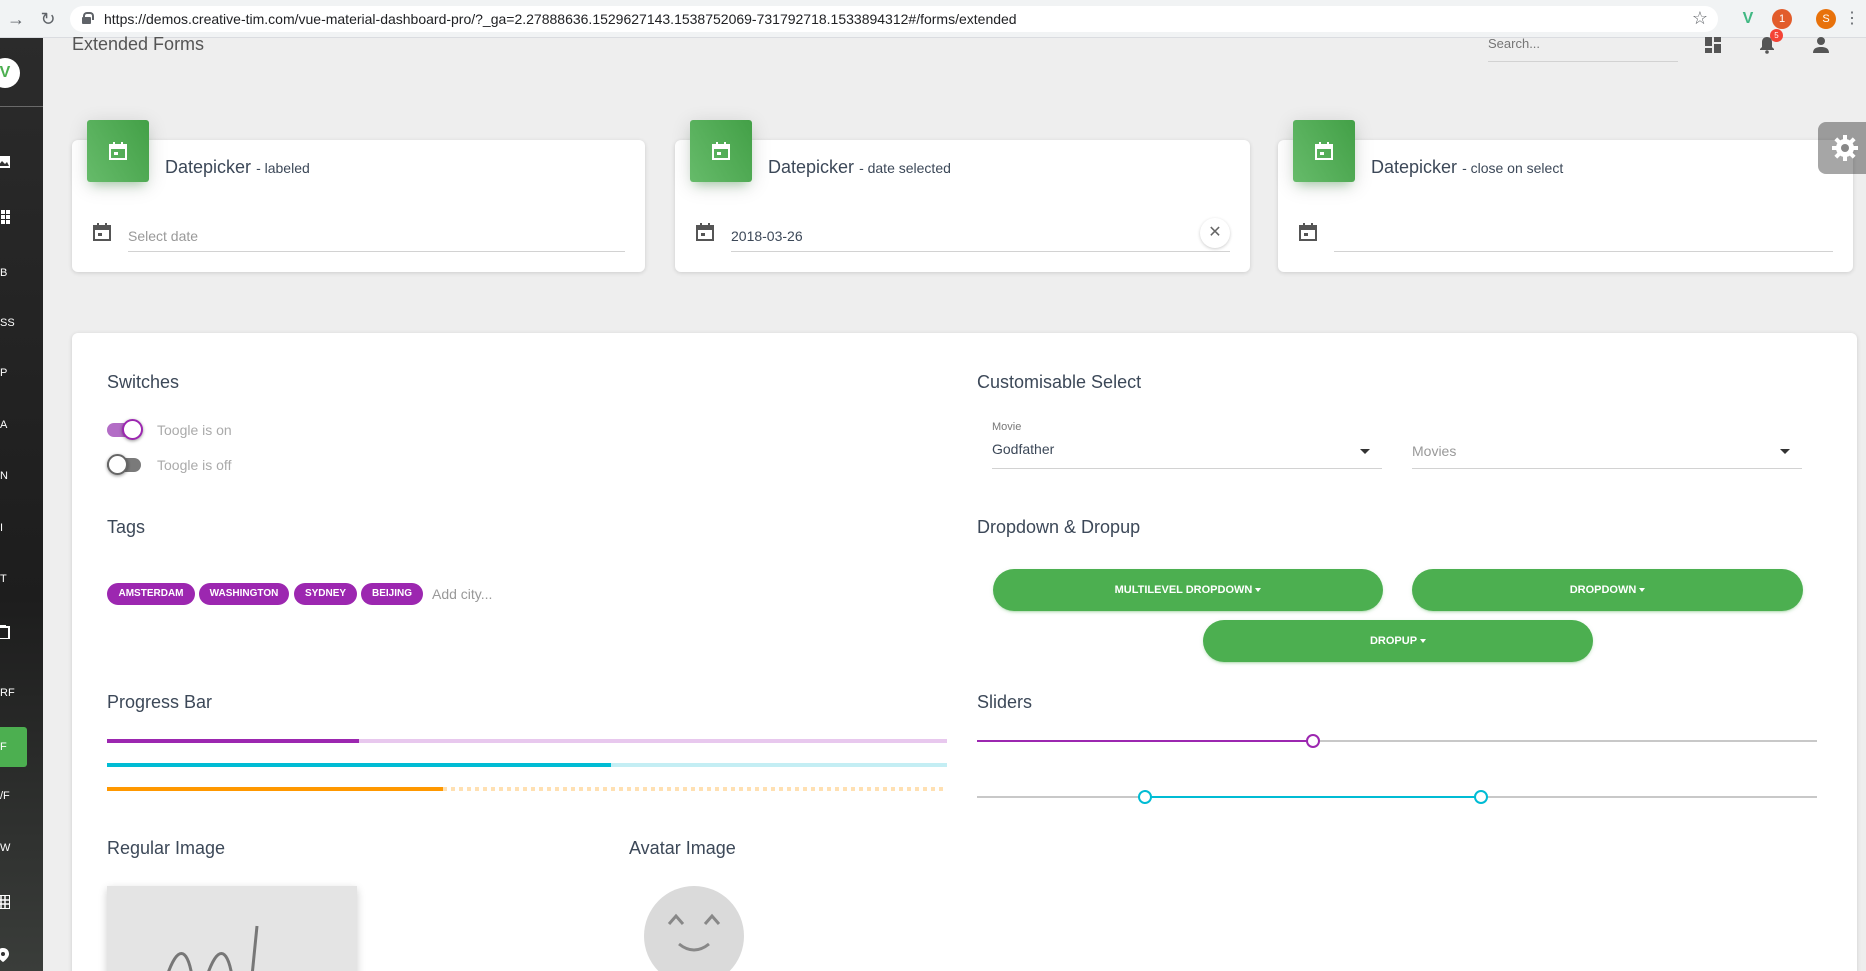  What do you see at coordinates (10, 73) in the screenshot?
I see `logo: V` at bounding box center [10, 73].